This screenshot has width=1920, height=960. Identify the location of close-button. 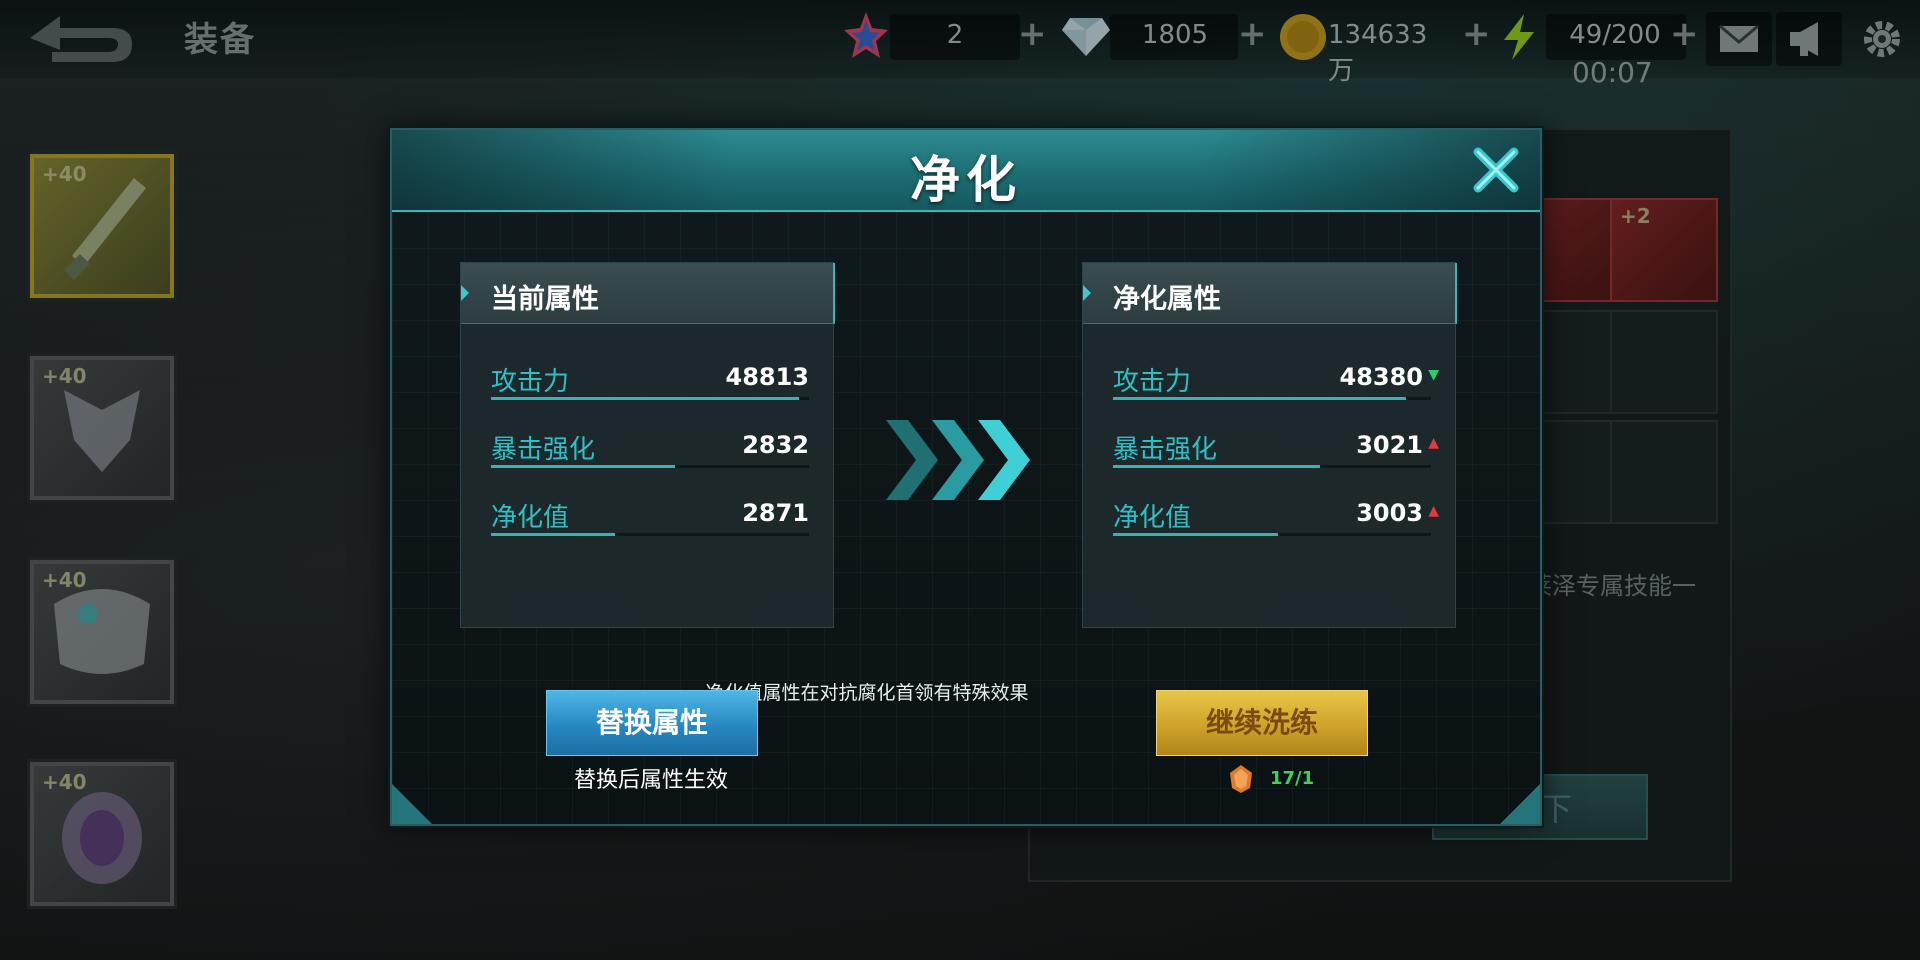
(1496, 170).